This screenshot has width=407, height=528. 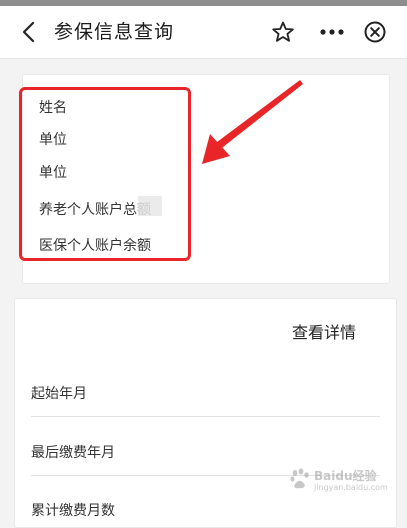 What do you see at coordinates (203, 32) in the screenshot?
I see `nav-header: 参保信息查询` at bounding box center [203, 32].